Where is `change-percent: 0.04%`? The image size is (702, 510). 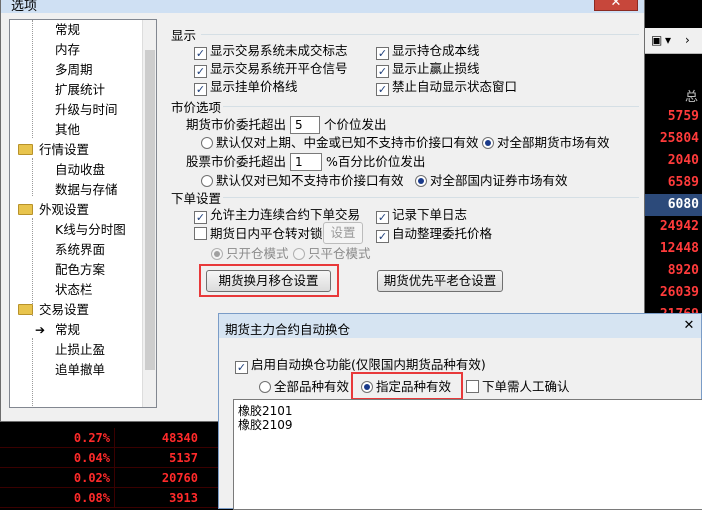 change-percent: 0.04% is located at coordinates (57, 458).